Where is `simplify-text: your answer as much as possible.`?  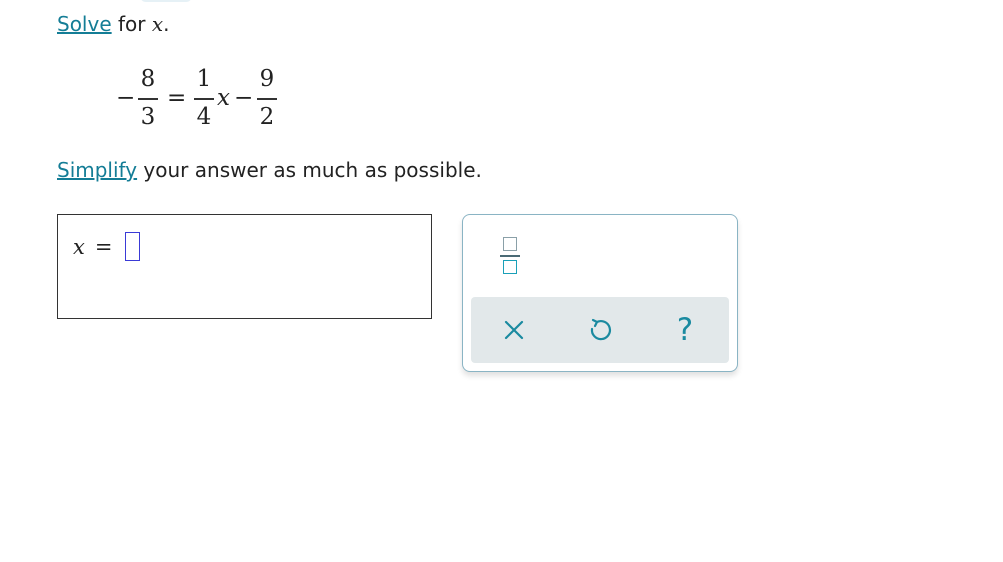
simplify-text: your answer as much as possible. is located at coordinates (309, 170).